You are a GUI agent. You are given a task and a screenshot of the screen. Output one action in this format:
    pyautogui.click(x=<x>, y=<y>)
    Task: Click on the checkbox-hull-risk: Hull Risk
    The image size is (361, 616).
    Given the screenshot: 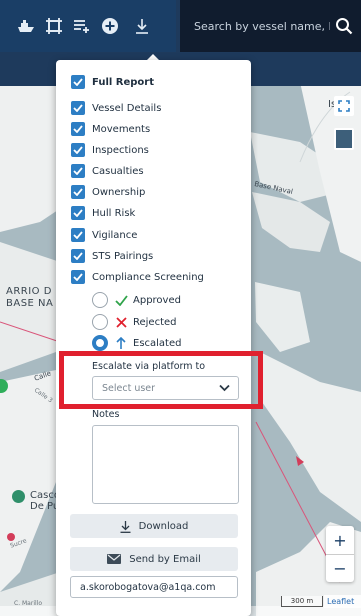 What is the action you would take?
    pyautogui.click(x=103, y=213)
    